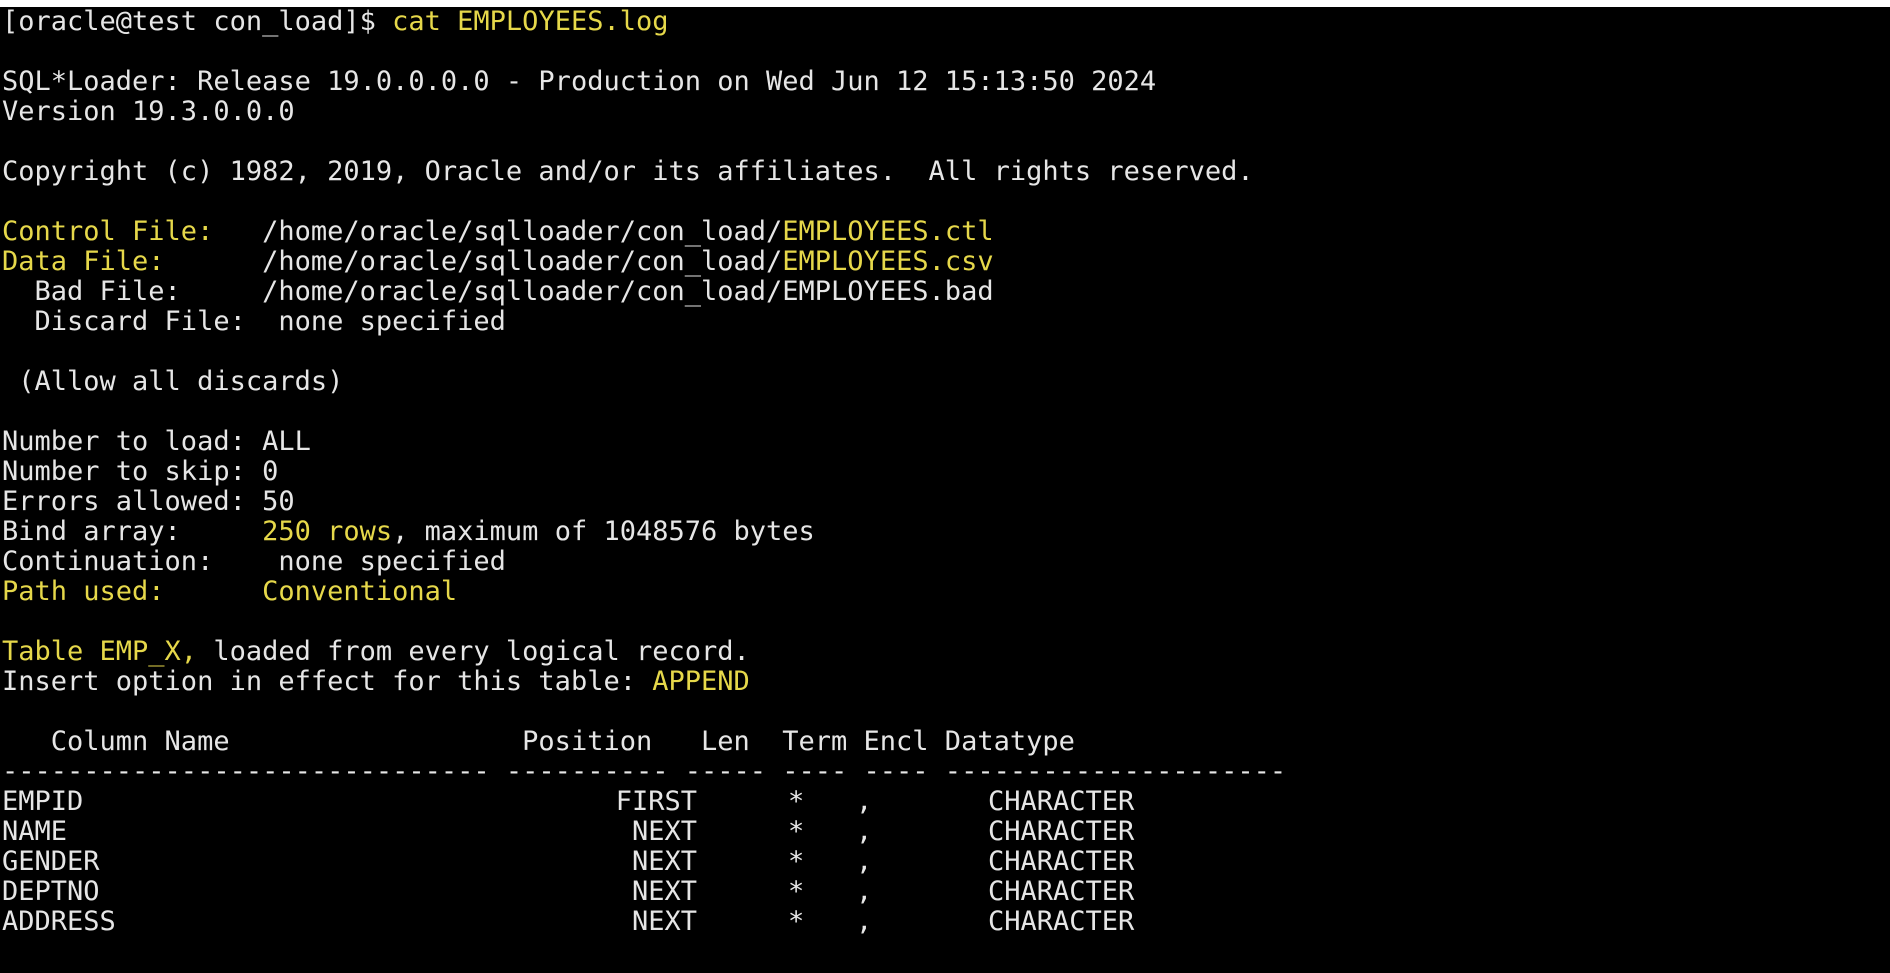 This screenshot has width=1890, height=973. What do you see at coordinates (173, 381) in the screenshot?
I see `allow-discards-line: (Allow all discards)` at bounding box center [173, 381].